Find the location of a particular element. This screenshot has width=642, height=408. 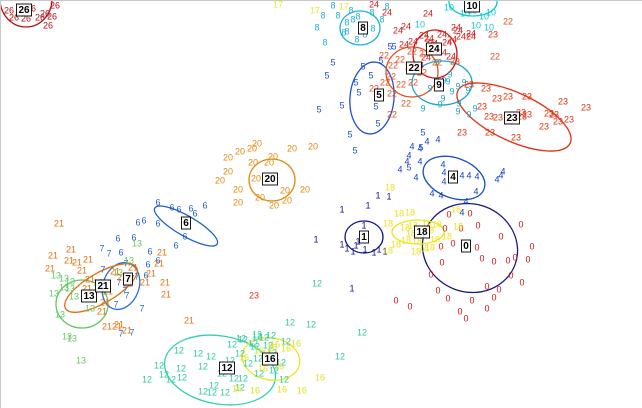

cluster-centroid-20: 20 is located at coordinates (270, 179).